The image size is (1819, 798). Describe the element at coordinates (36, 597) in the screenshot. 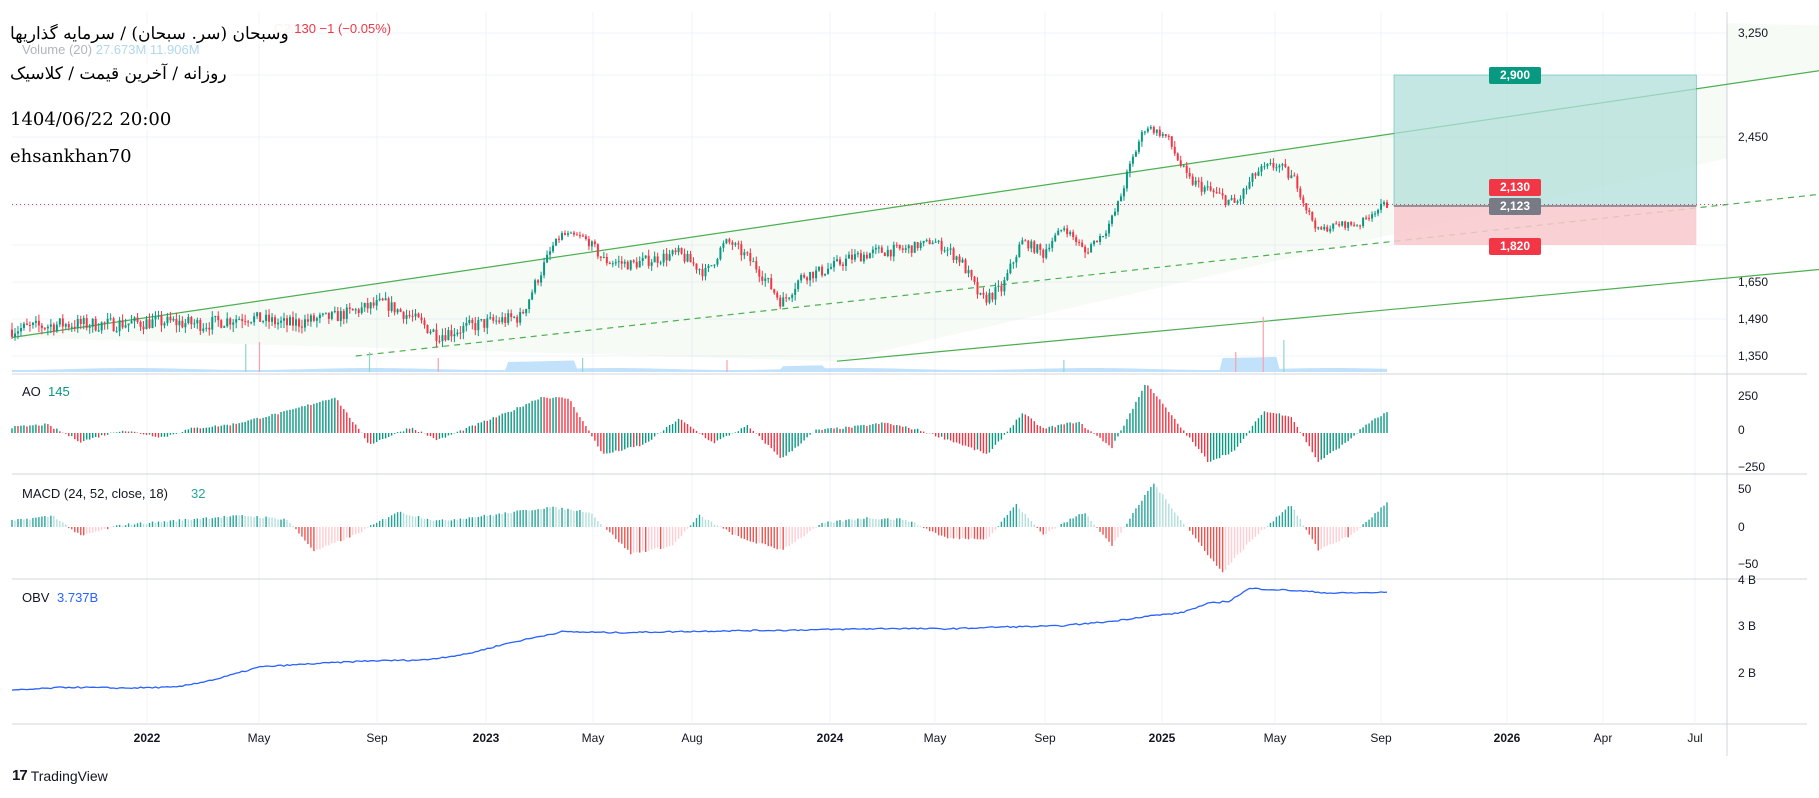

I see `obv-title: OBV` at that location.